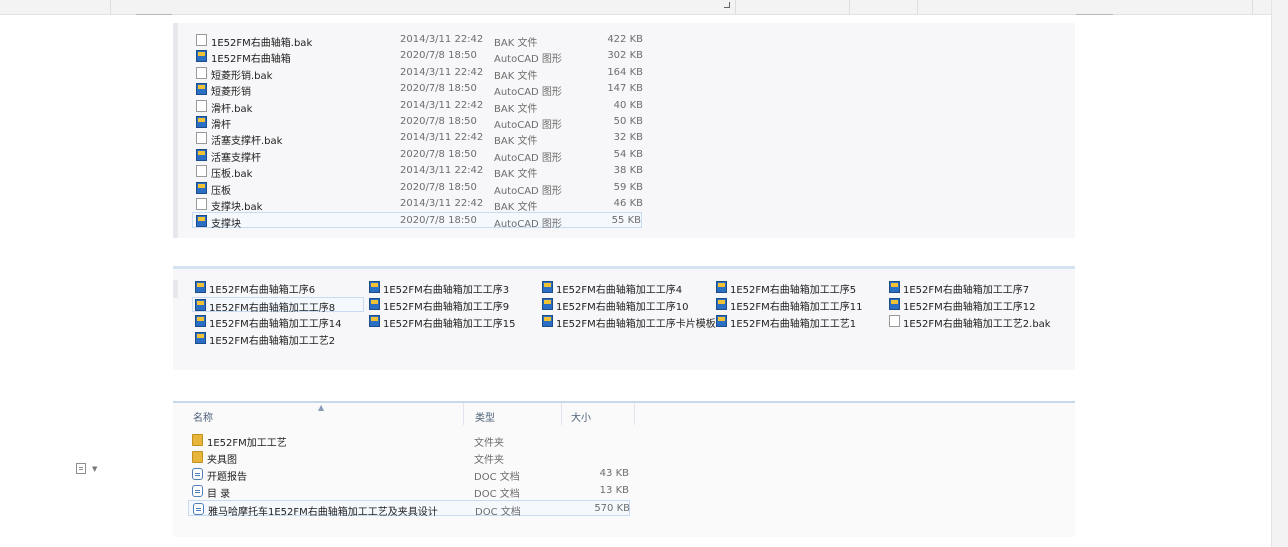 The image size is (1288, 547). I want to click on grid-file-item: 1E52FM右曲轴箱加工工序11, so click(800, 305).